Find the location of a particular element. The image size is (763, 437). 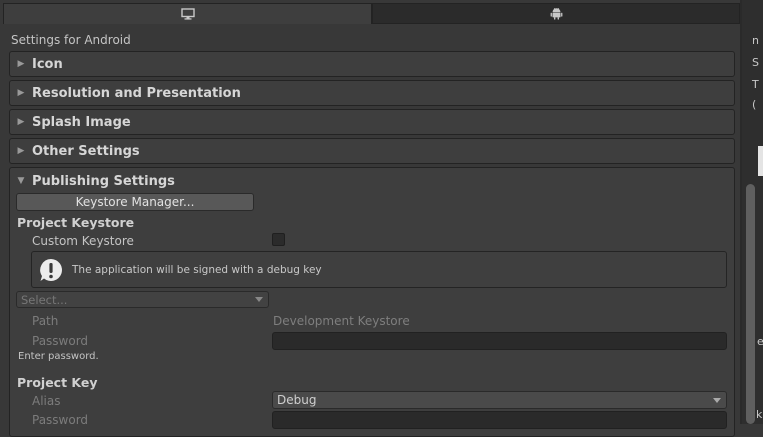

monitor-icon is located at coordinates (187, 14).